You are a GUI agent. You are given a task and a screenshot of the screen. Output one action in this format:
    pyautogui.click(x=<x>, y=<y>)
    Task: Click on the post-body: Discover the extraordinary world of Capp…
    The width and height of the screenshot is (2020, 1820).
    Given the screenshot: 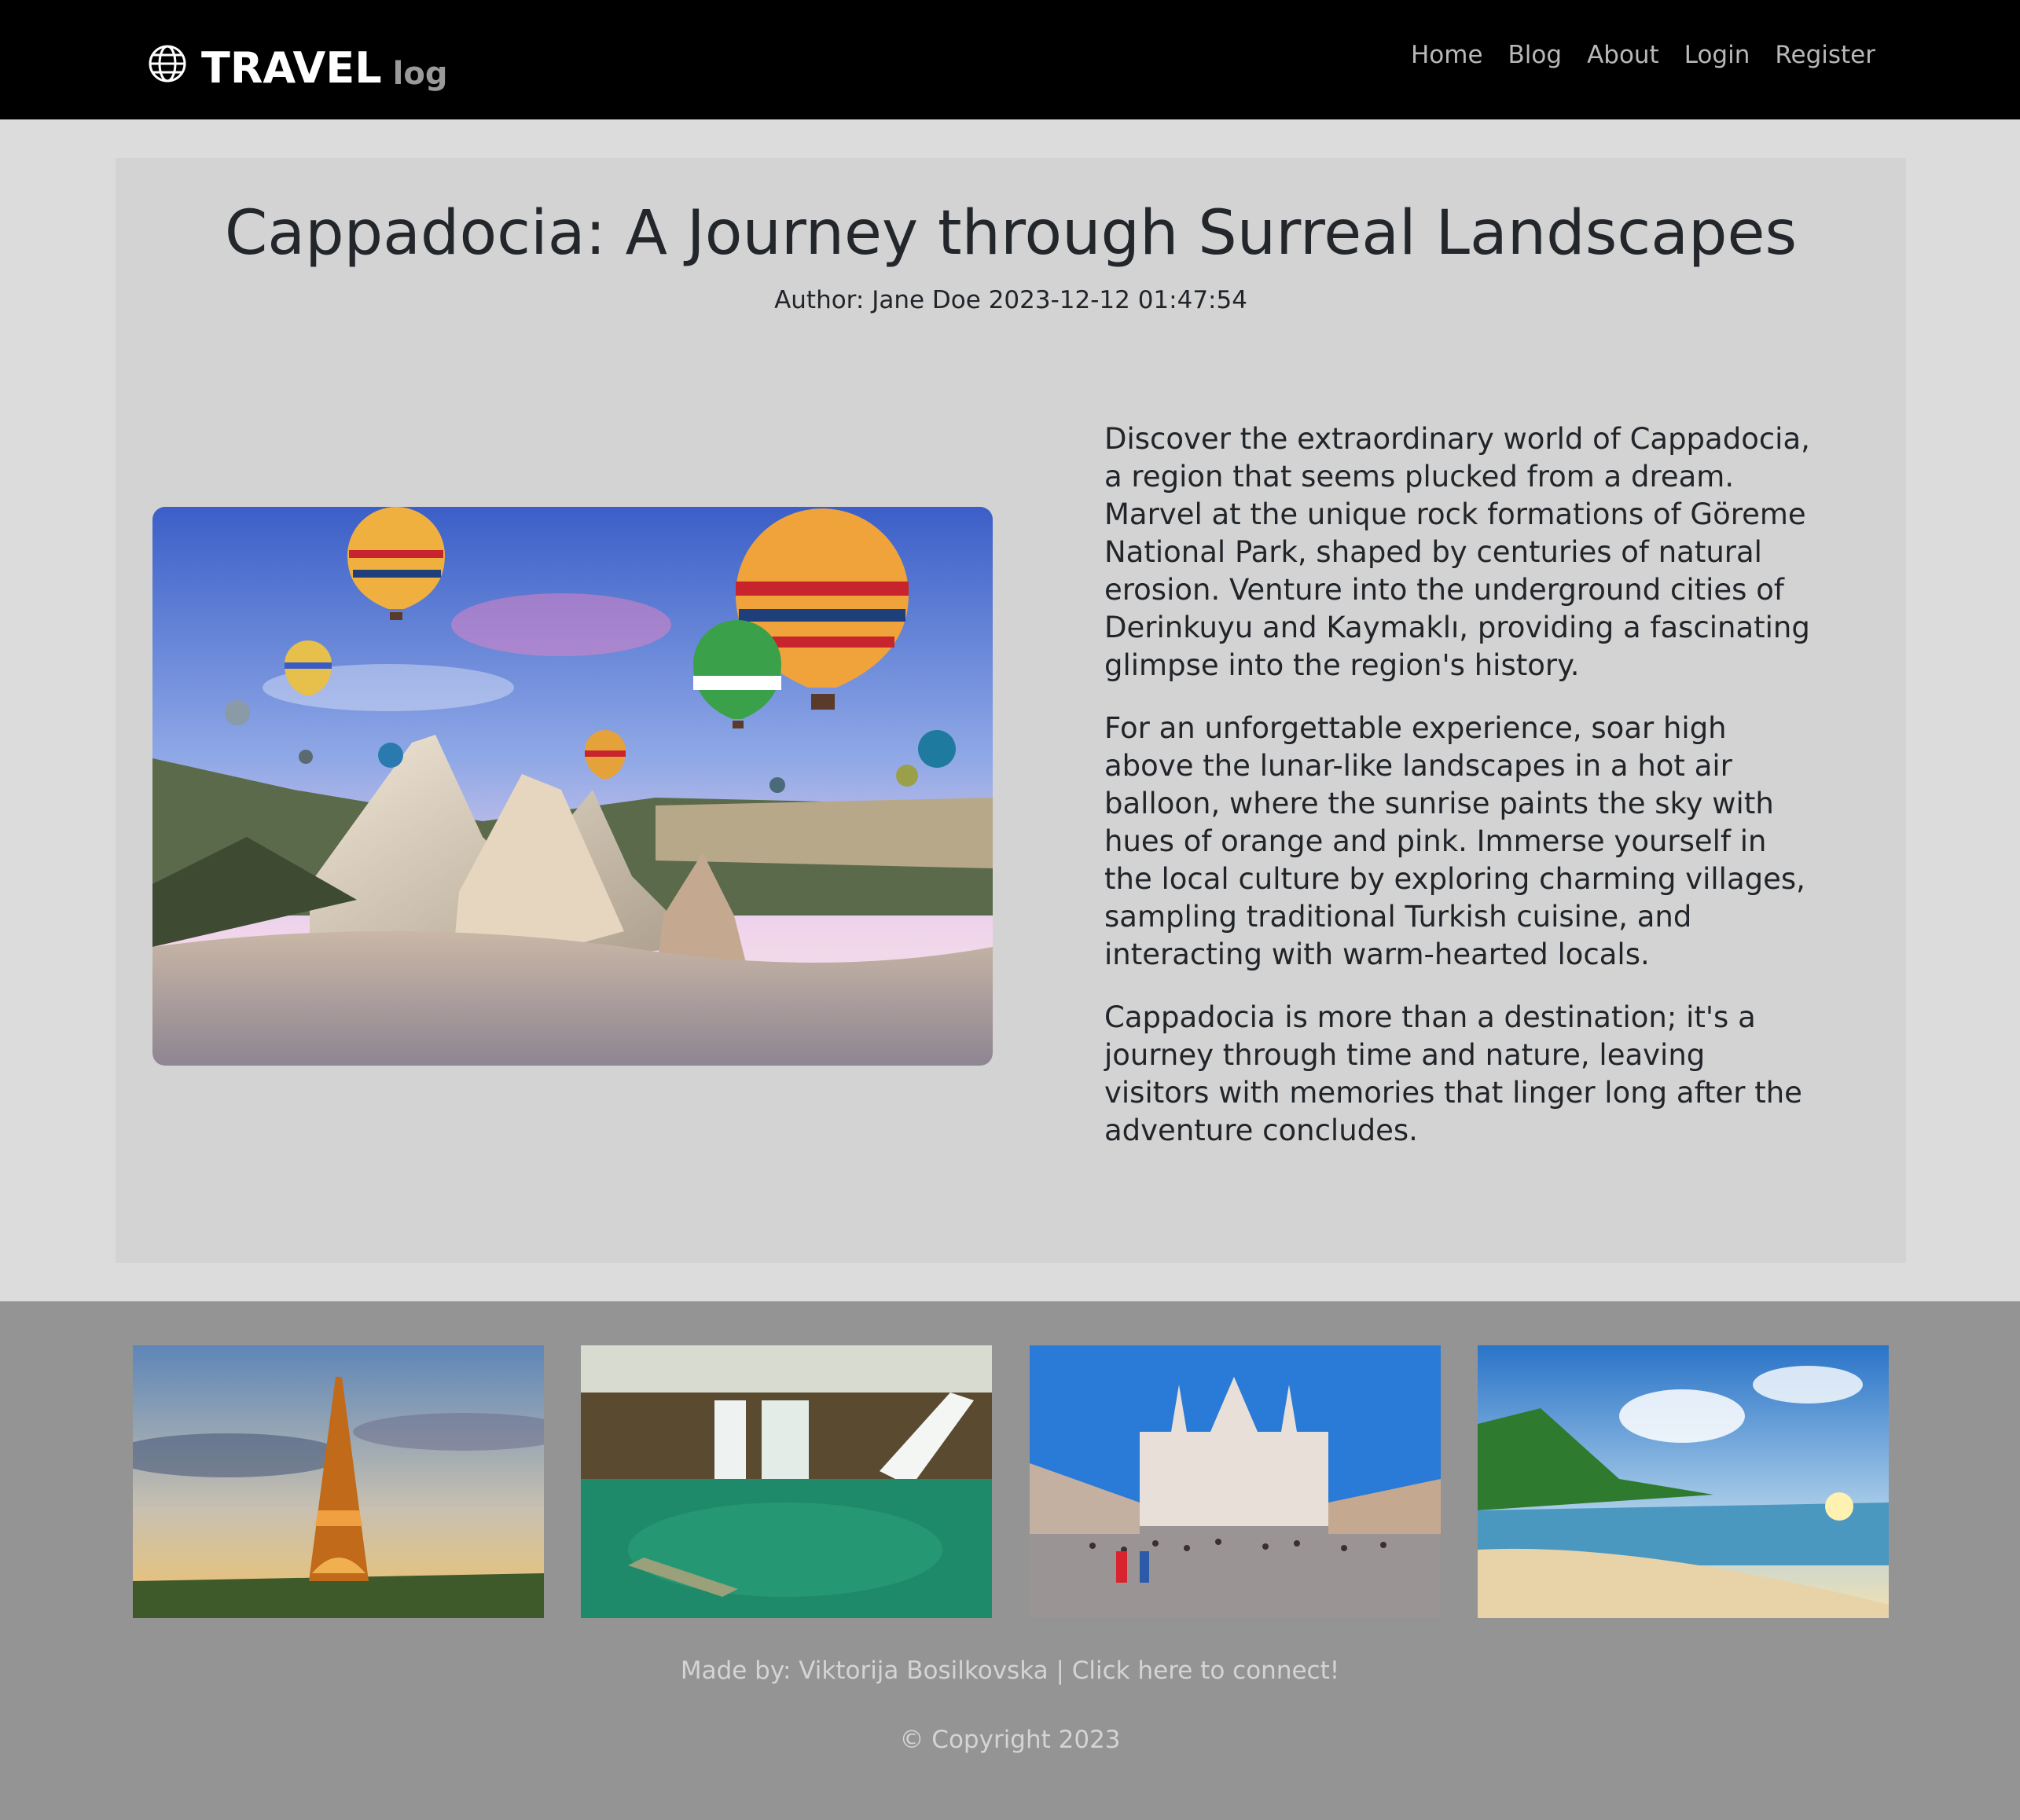 What is the action you would take?
    pyautogui.click(x=1458, y=797)
    